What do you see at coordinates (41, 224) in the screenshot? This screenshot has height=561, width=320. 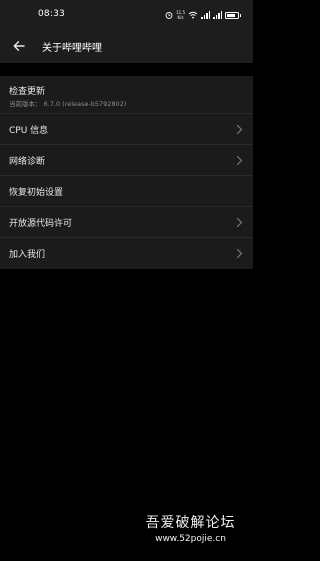 I see `settings-item-label: 开放源代码许可` at bounding box center [41, 224].